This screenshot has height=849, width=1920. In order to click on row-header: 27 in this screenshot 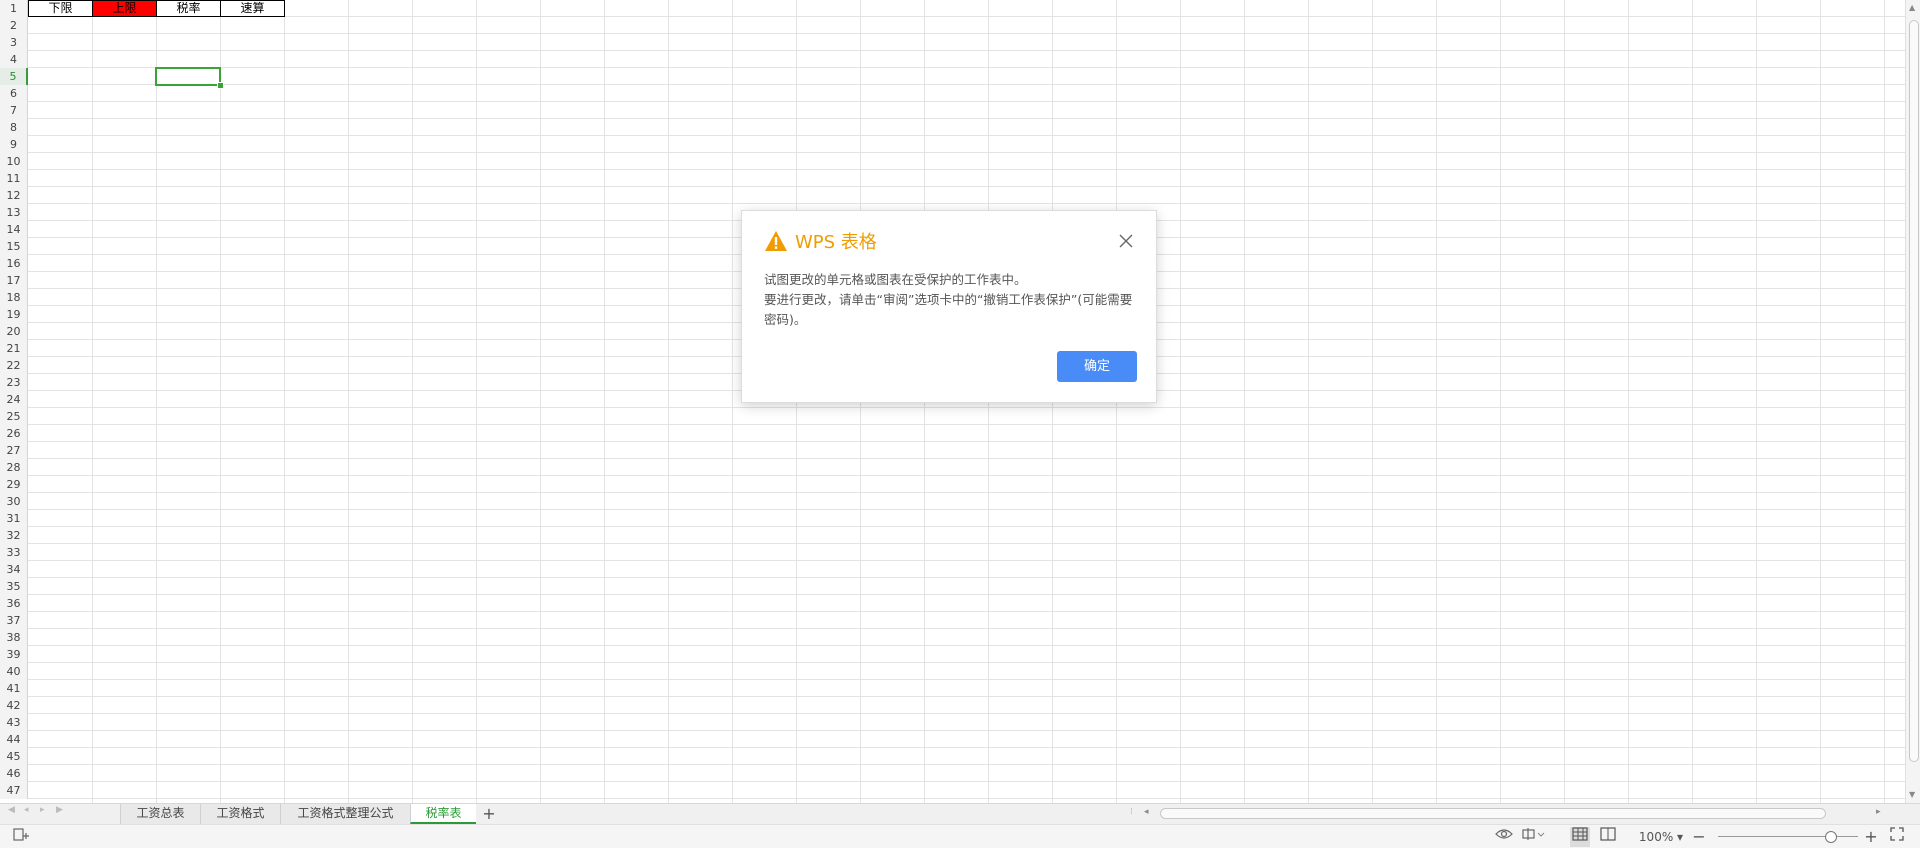, I will do `click(14, 450)`.